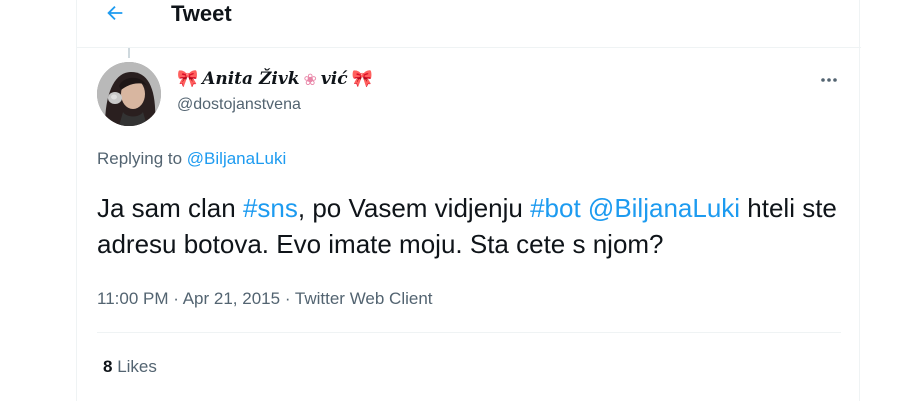 Image resolution: width=900 pixels, height=401 pixels. What do you see at coordinates (310, 79) in the screenshot?
I see `flower-icon: ❀` at bounding box center [310, 79].